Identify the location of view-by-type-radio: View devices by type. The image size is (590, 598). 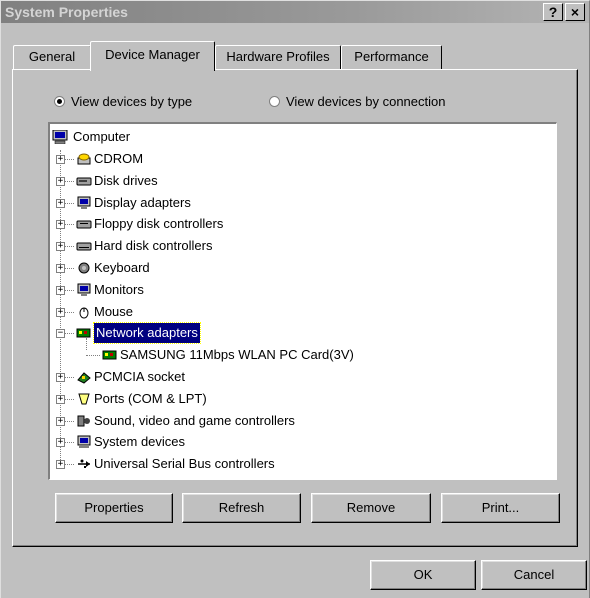
(123, 101).